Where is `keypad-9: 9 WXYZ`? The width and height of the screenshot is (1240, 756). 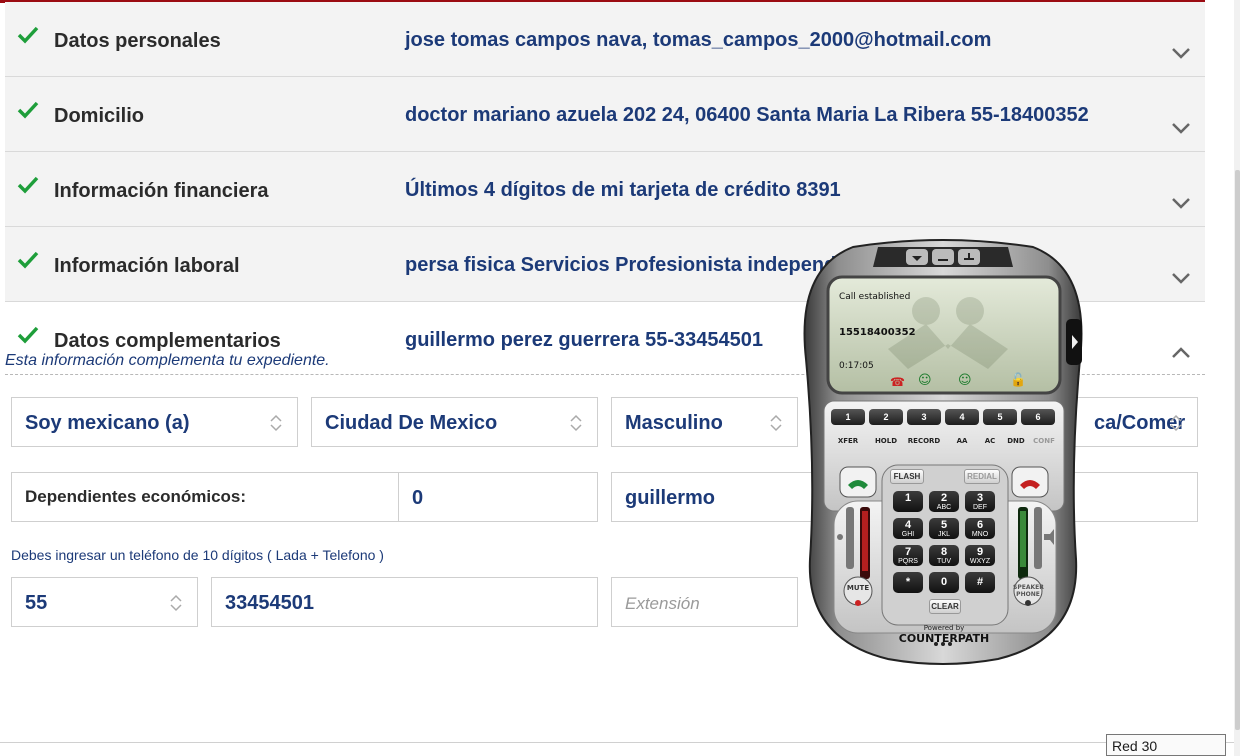
keypad-9: 9 WXYZ is located at coordinates (980, 555).